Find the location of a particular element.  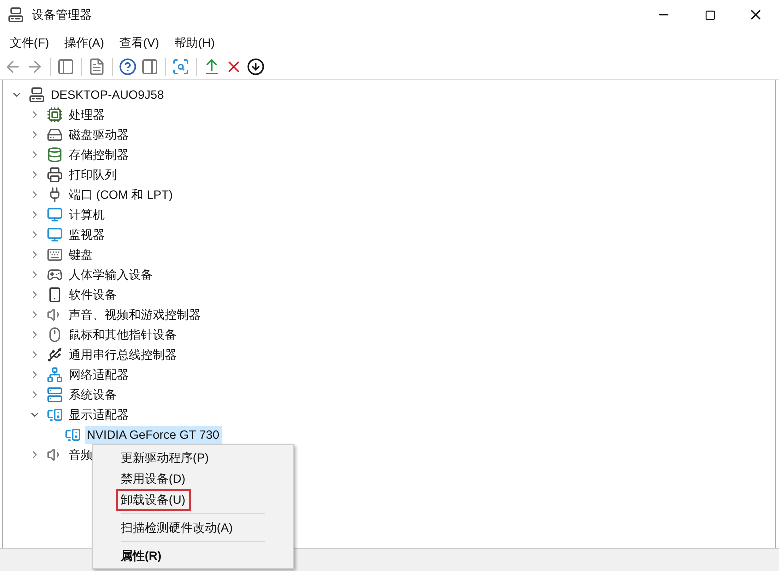

context-menu-item: 禁用设备(D) is located at coordinates (153, 479).